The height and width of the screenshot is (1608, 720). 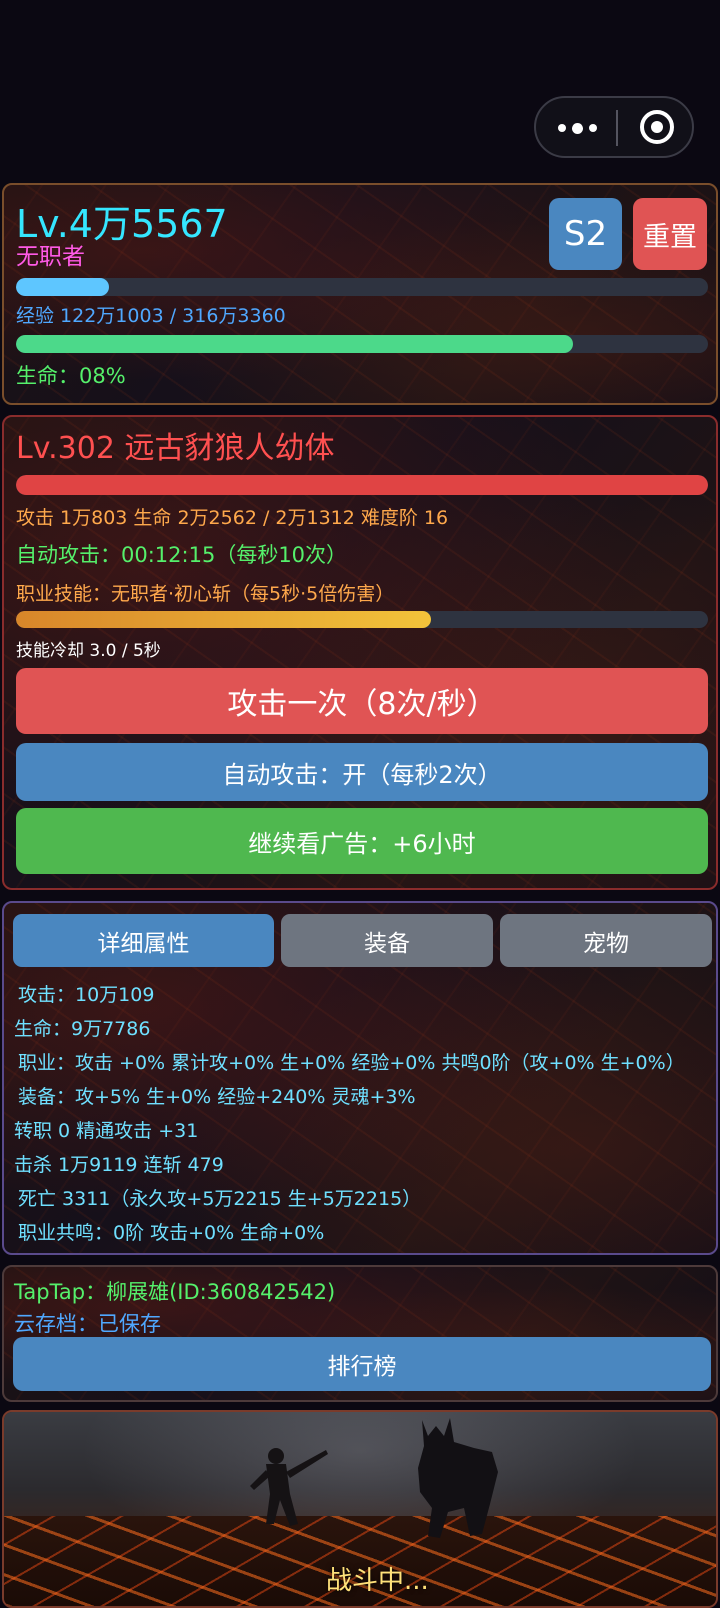 What do you see at coordinates (220, 1199) in the screenshot?
I see `stat-deaths: 死亡 3311（永久攻+5万2215 生+5万2215）` at bounding box center [220, 1199].